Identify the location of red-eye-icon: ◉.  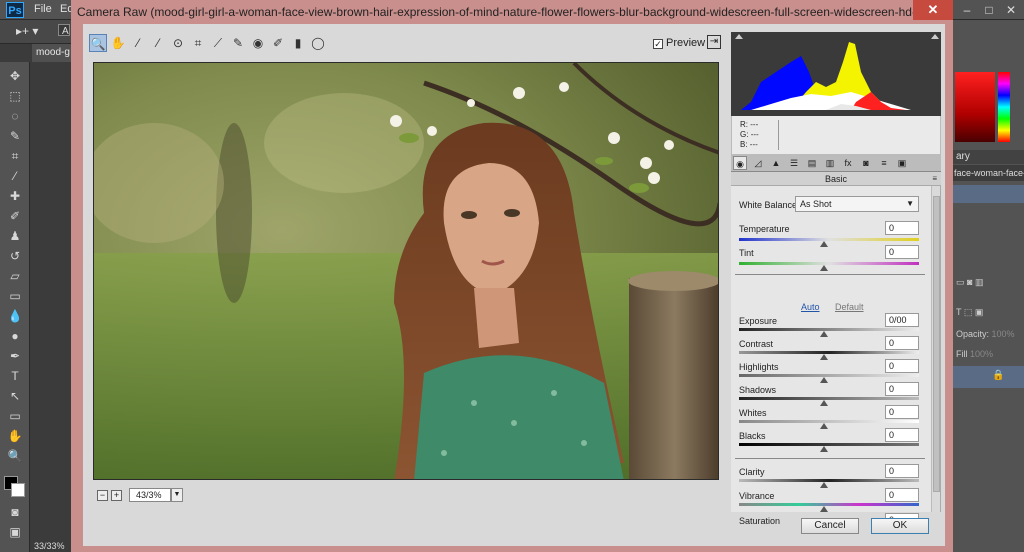
(258, 43).